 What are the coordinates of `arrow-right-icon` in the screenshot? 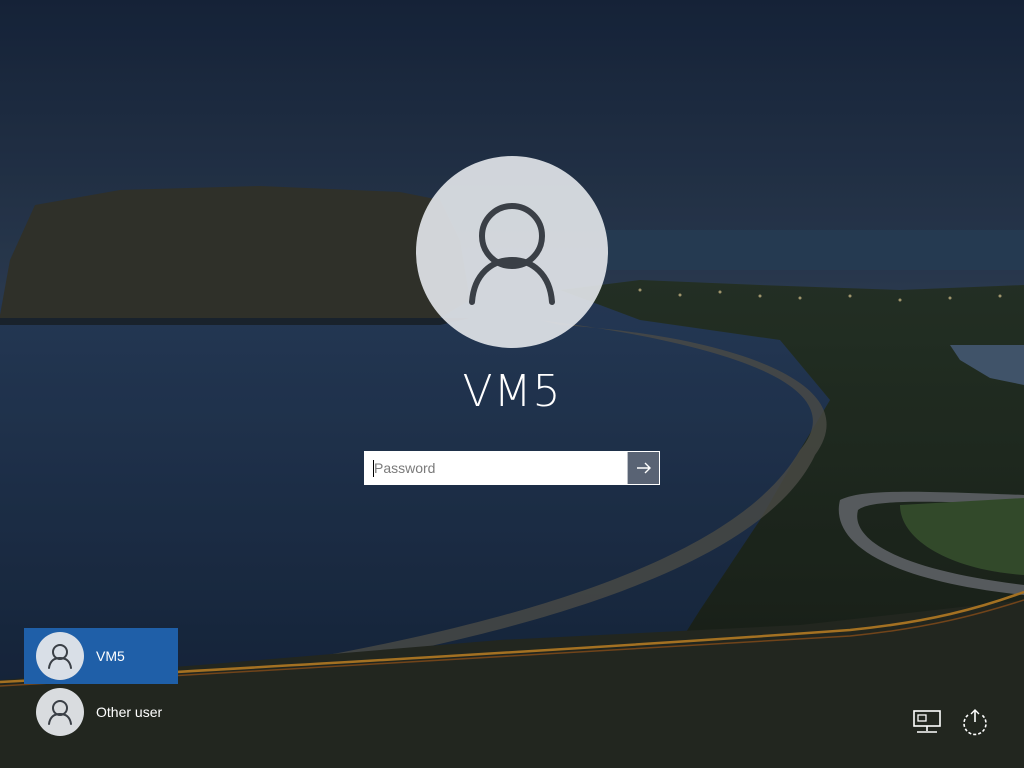 It's located at (644, 468).